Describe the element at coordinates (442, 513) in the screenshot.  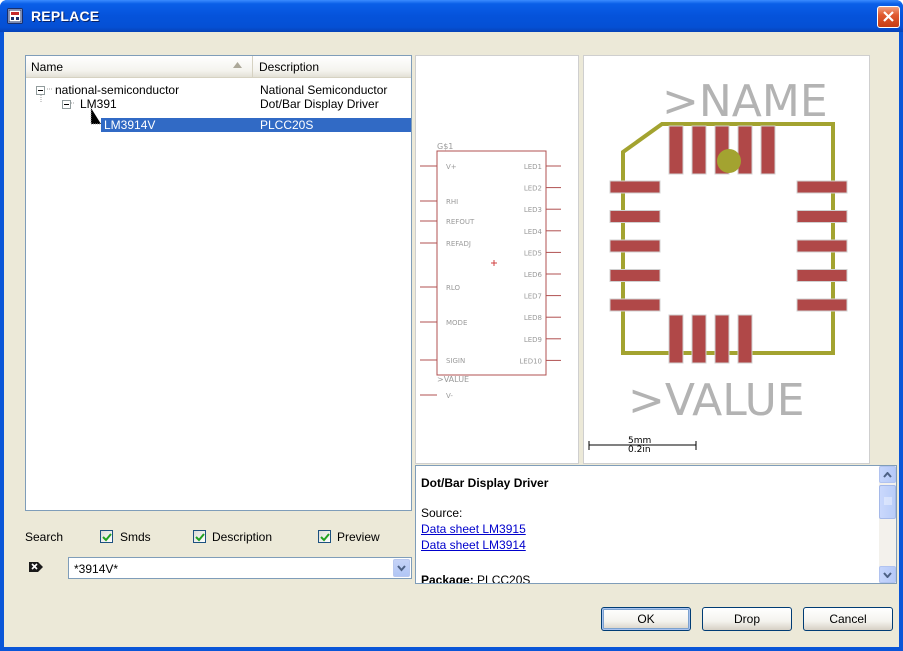
I see `source-label: Source:` at that location.